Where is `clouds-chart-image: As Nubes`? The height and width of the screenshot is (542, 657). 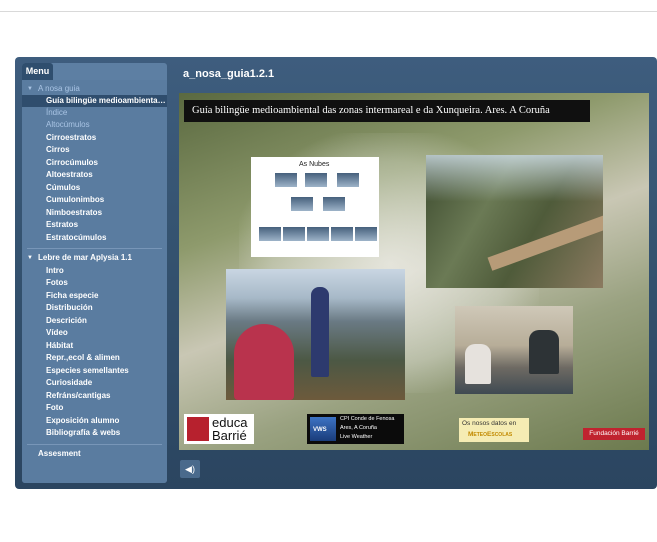
clouds-chart-image: As Nubes is located at coordinates (315, 207).